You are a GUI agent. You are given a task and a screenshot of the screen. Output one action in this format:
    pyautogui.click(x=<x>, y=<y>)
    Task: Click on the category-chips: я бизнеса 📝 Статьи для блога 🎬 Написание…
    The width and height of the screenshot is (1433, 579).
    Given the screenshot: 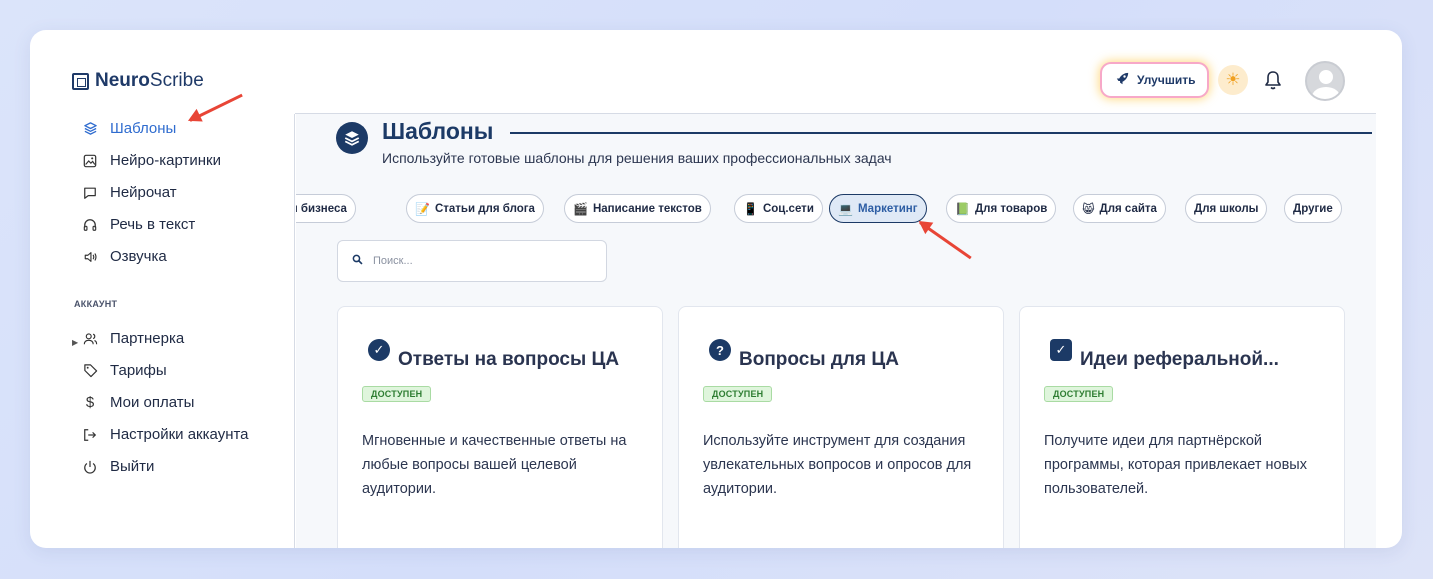 What is the action you would take?
    pyautogui.click(x=836, y=210)
    